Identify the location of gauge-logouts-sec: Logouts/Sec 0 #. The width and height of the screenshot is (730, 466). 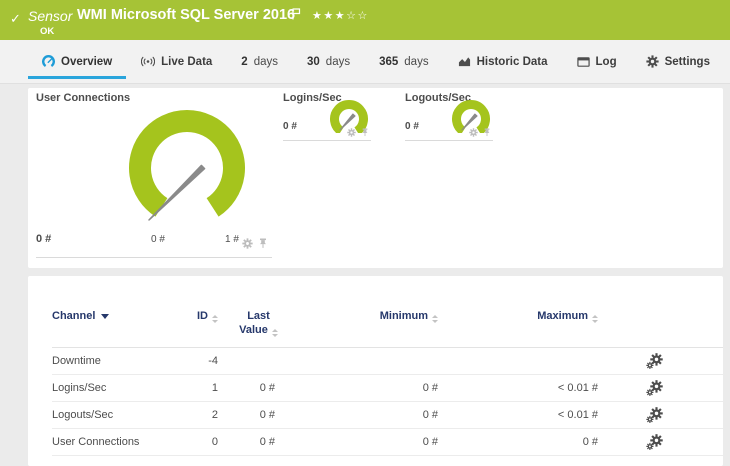
(449, 116).